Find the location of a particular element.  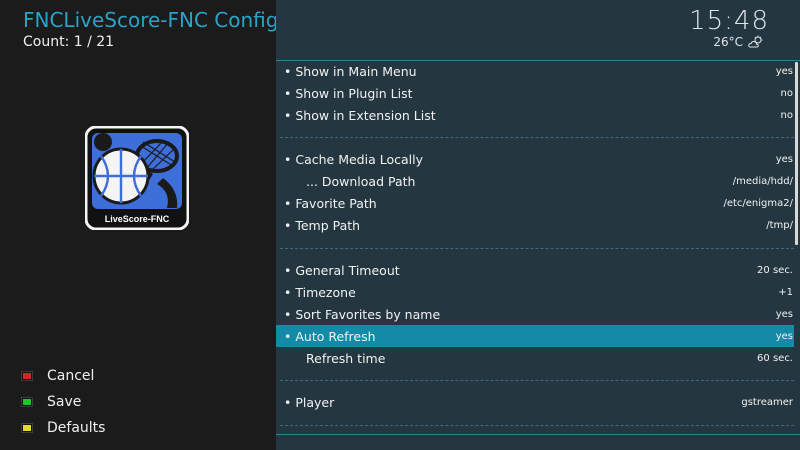

setting-row-general-timeout: • General Timeout 20 sec. is located at coordinates (535, 270).